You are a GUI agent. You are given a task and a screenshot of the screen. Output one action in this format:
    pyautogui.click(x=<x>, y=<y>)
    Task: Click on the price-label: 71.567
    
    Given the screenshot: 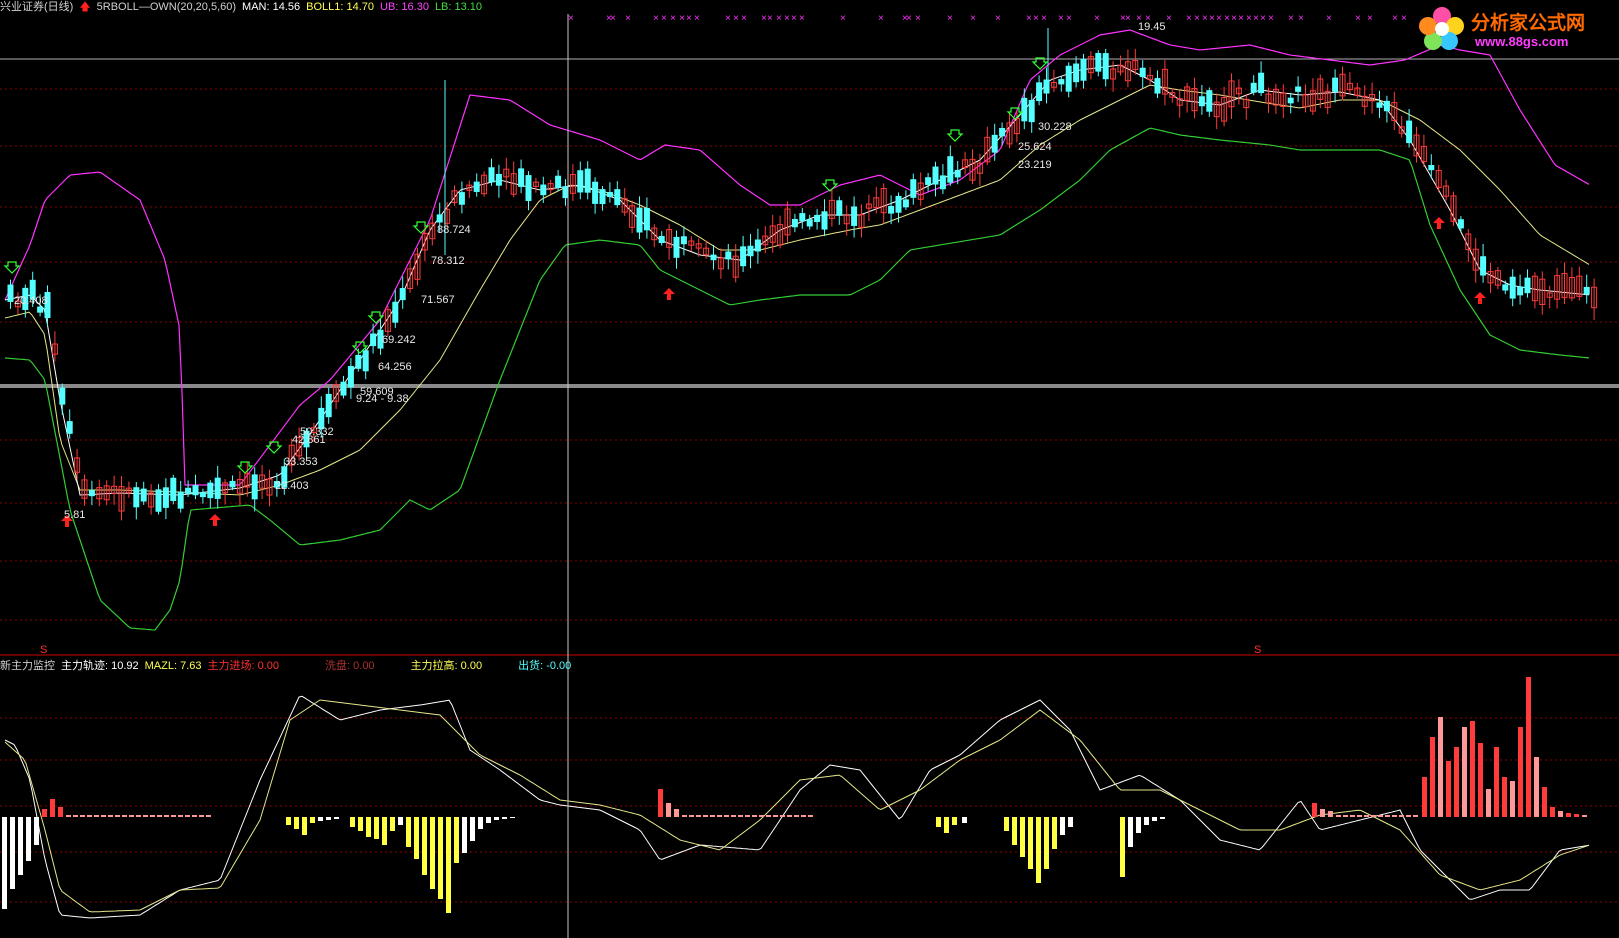 What is the action you would take?
    pyautogui.click(x=438, y=300)
    